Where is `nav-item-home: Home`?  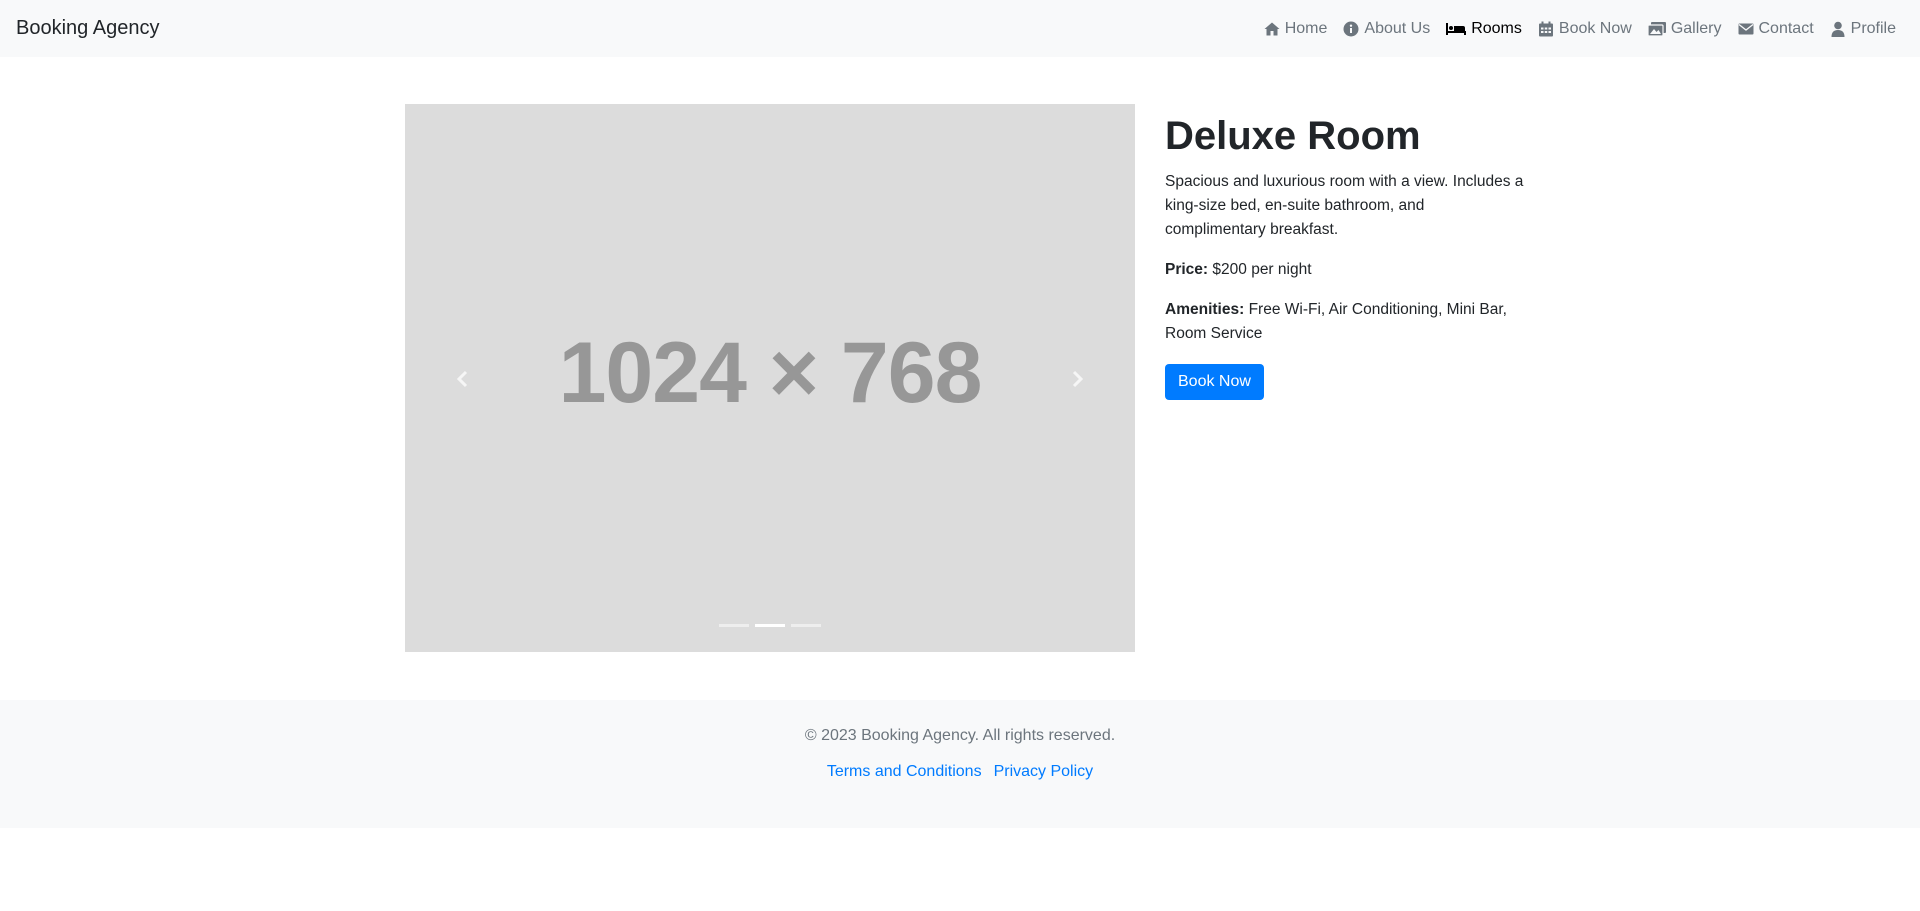
nav-item-home: Home is located at coordinates (1296, 29).